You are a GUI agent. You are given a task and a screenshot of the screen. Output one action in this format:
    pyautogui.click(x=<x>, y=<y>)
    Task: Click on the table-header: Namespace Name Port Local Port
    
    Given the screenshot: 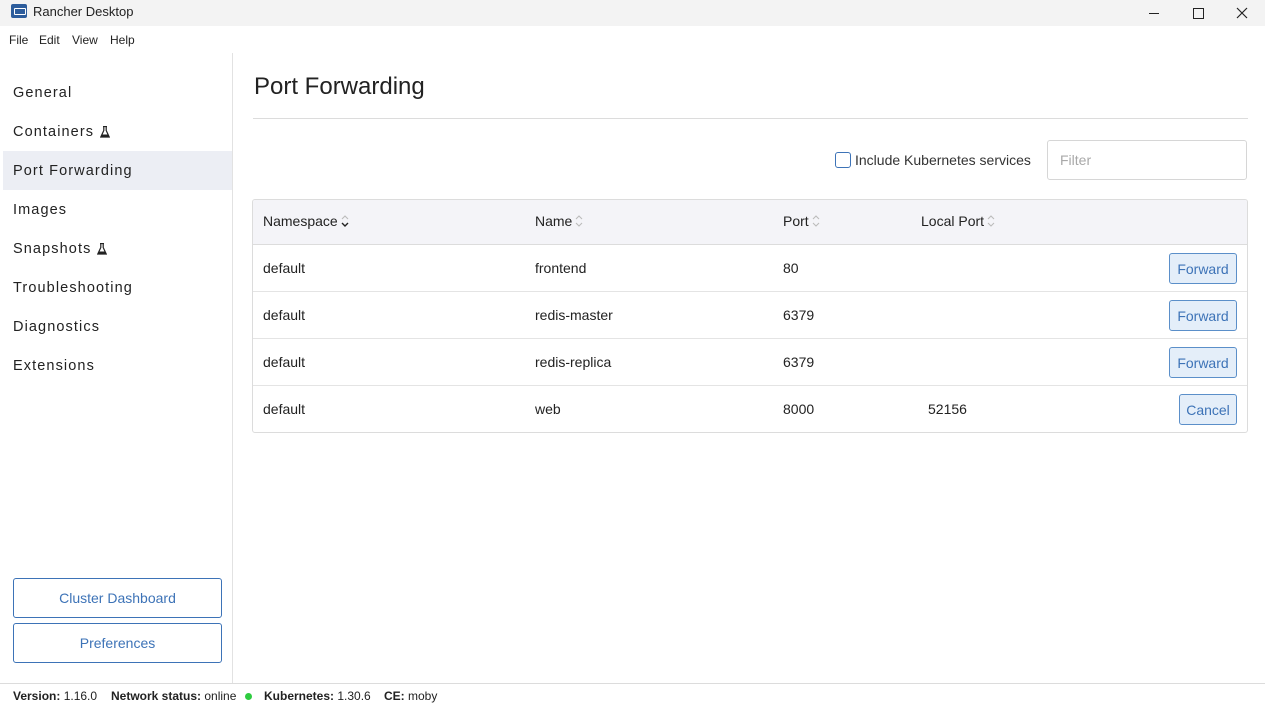 What is the action you would take?
    pyautogui.click(x=750, y=222)
    